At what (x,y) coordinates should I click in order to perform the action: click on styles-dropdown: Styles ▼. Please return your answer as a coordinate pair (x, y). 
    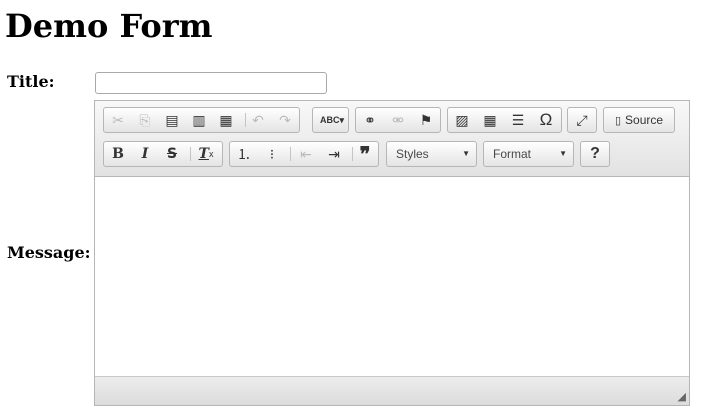
    Looking at the image, I should click on (431, 154).